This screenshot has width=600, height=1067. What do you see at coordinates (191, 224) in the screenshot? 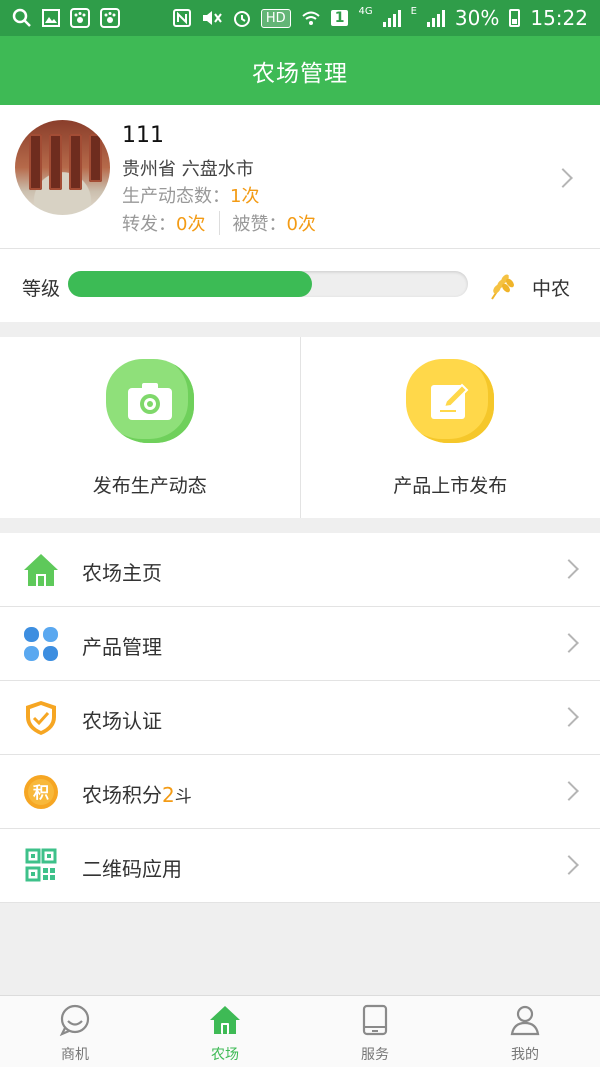
I see `forward-value: 0次` at bounding box center [191, 224].